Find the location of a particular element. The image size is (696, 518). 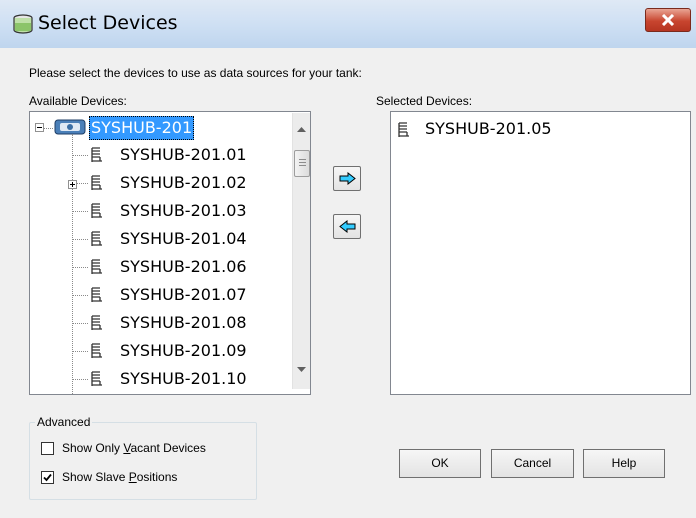

tree-item: SYSHUB-201.02 is located at coordinates (181, 183).